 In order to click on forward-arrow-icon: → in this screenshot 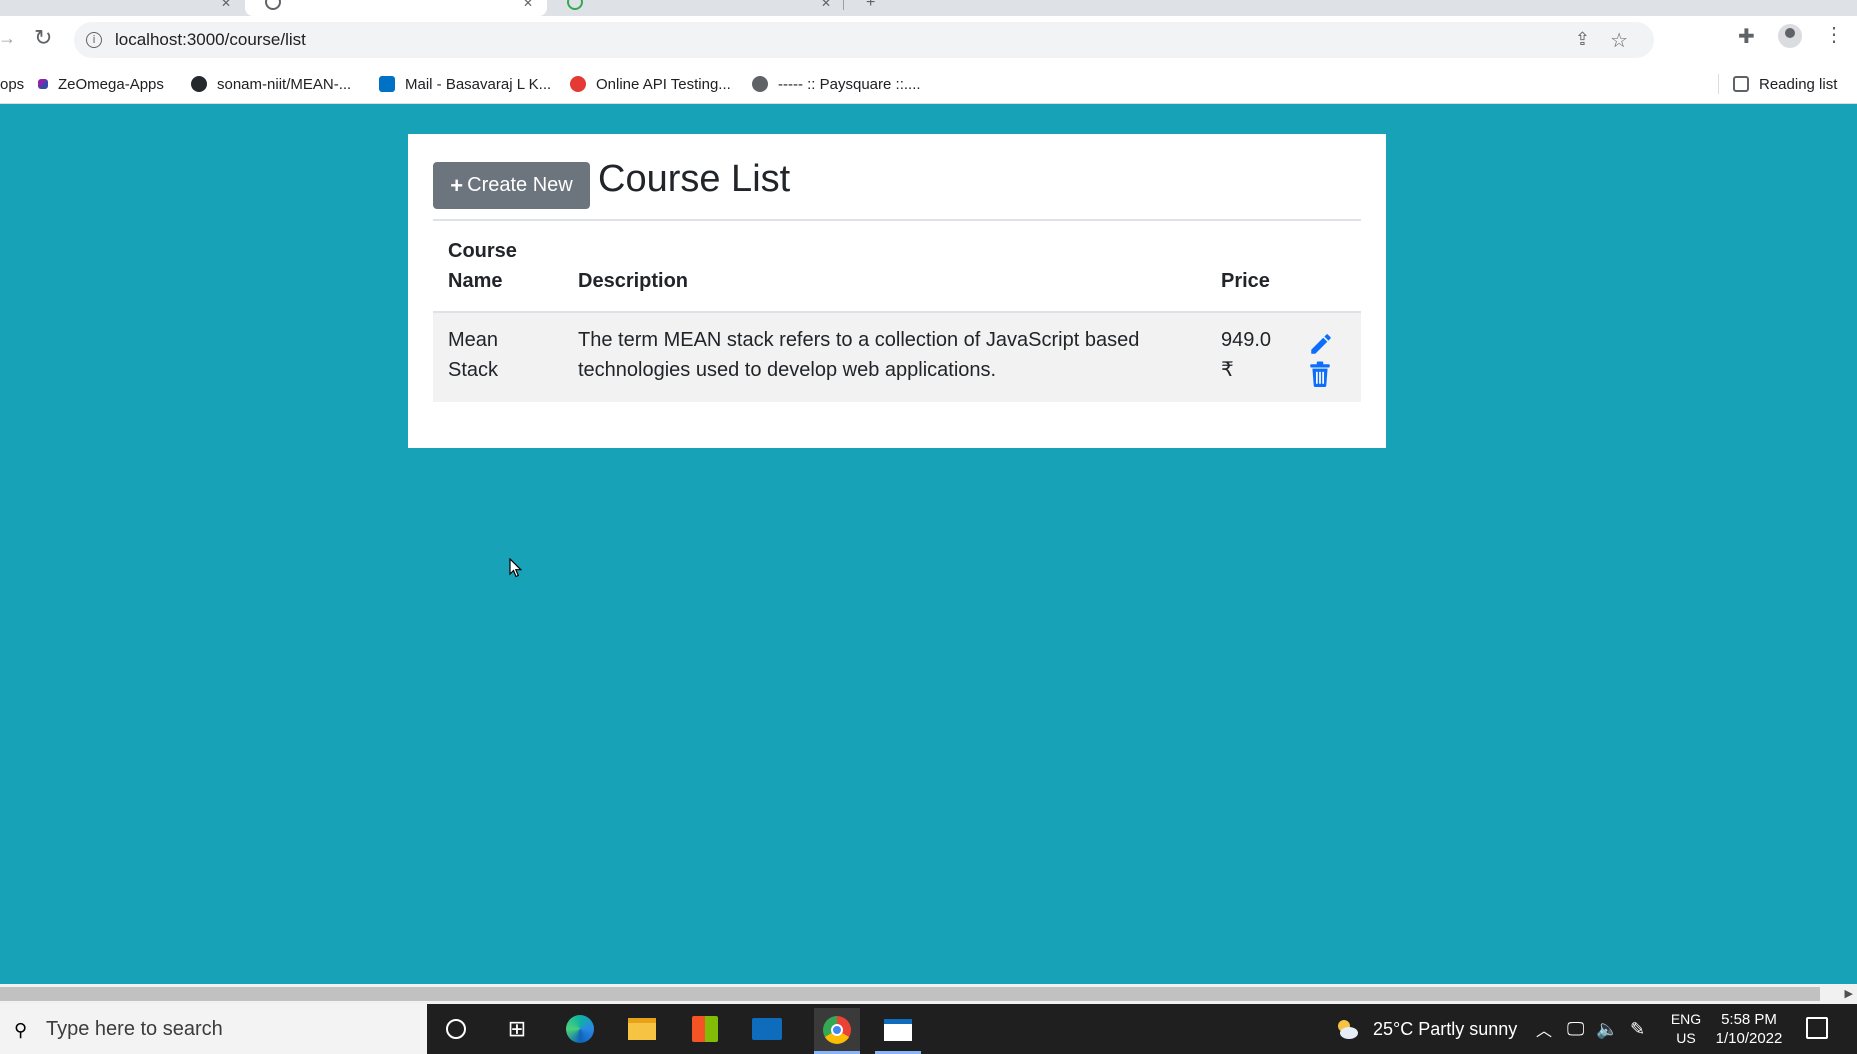, I will do `click(8, 38)`.